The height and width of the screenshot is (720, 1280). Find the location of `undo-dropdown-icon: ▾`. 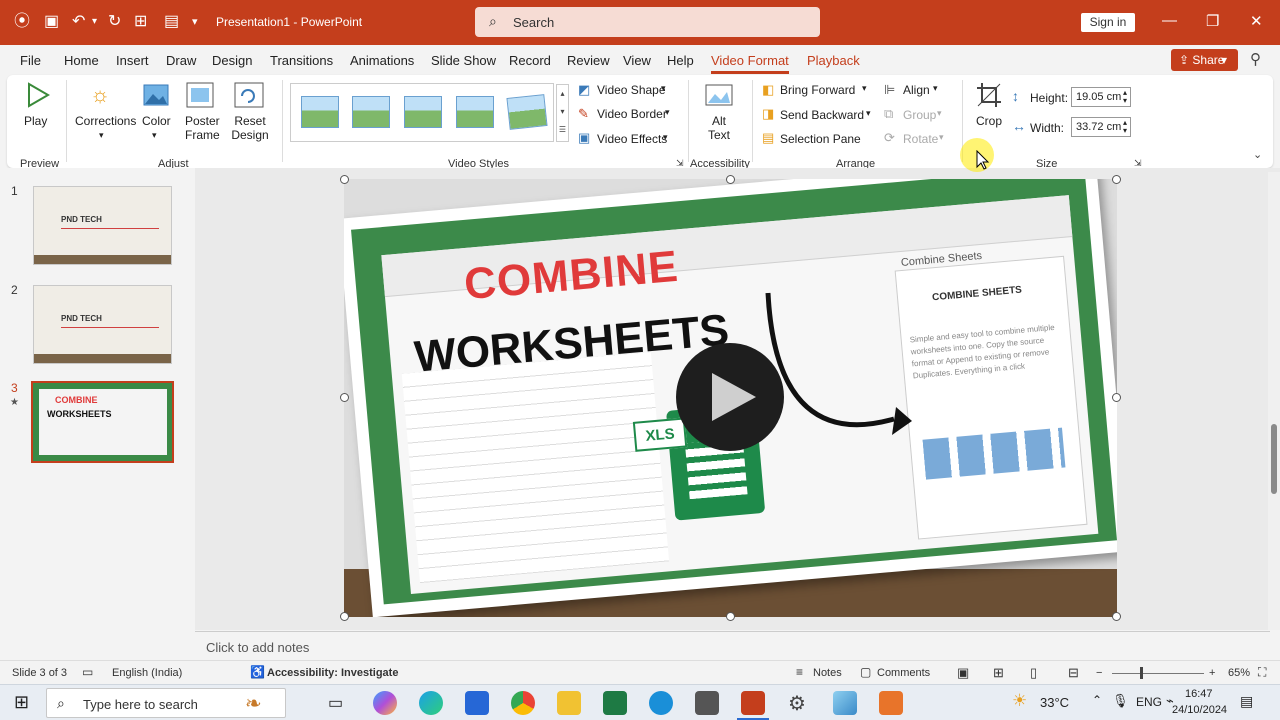

undo-dropdown-icon: ▾ is located at coordinates (94, 22).